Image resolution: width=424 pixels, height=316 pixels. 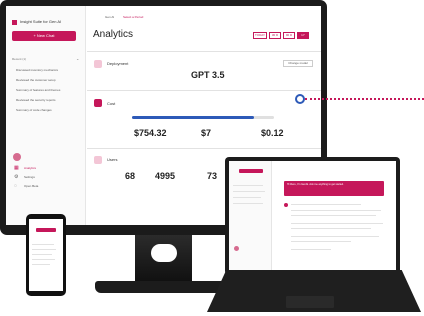 I want to click on app-logo-icon, so click(x=14, y=22).